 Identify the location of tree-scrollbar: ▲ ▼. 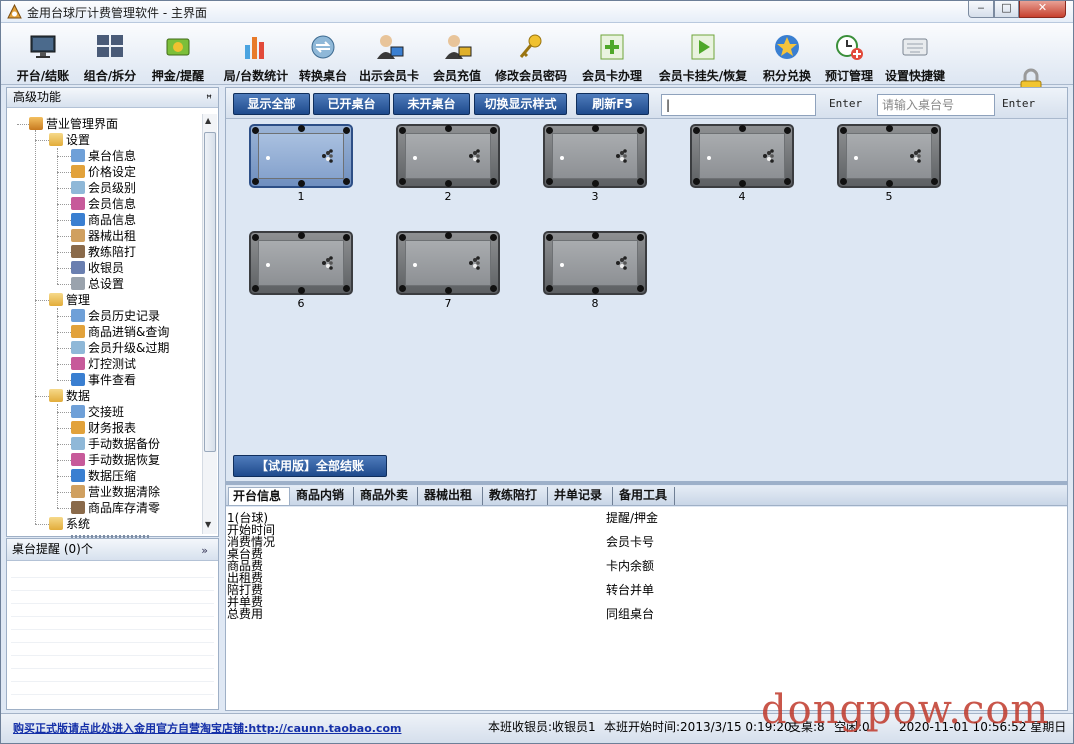
(209, 324).